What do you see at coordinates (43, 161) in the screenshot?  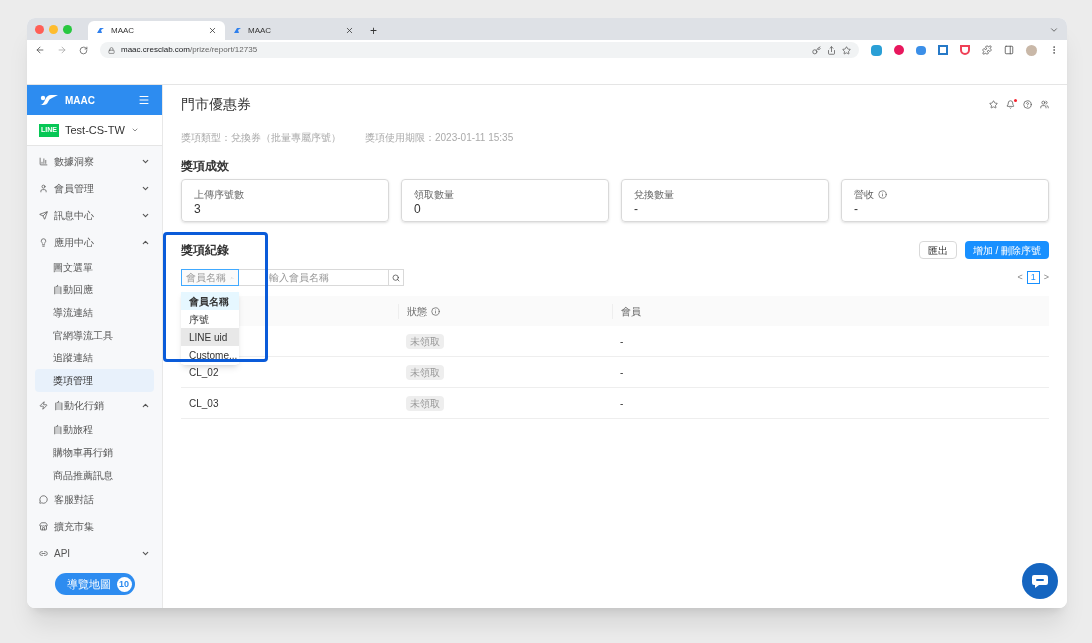 I see `chart-icon` at bounding box center [43, 161].